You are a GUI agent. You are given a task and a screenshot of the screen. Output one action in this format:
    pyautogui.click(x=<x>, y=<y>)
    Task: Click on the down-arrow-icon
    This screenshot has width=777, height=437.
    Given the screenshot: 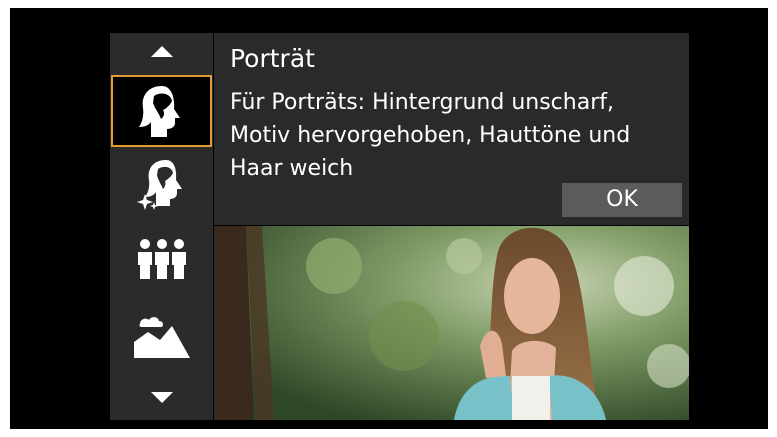 What is the action you would take?
    pyautogui.click(x=161, y=397)
    